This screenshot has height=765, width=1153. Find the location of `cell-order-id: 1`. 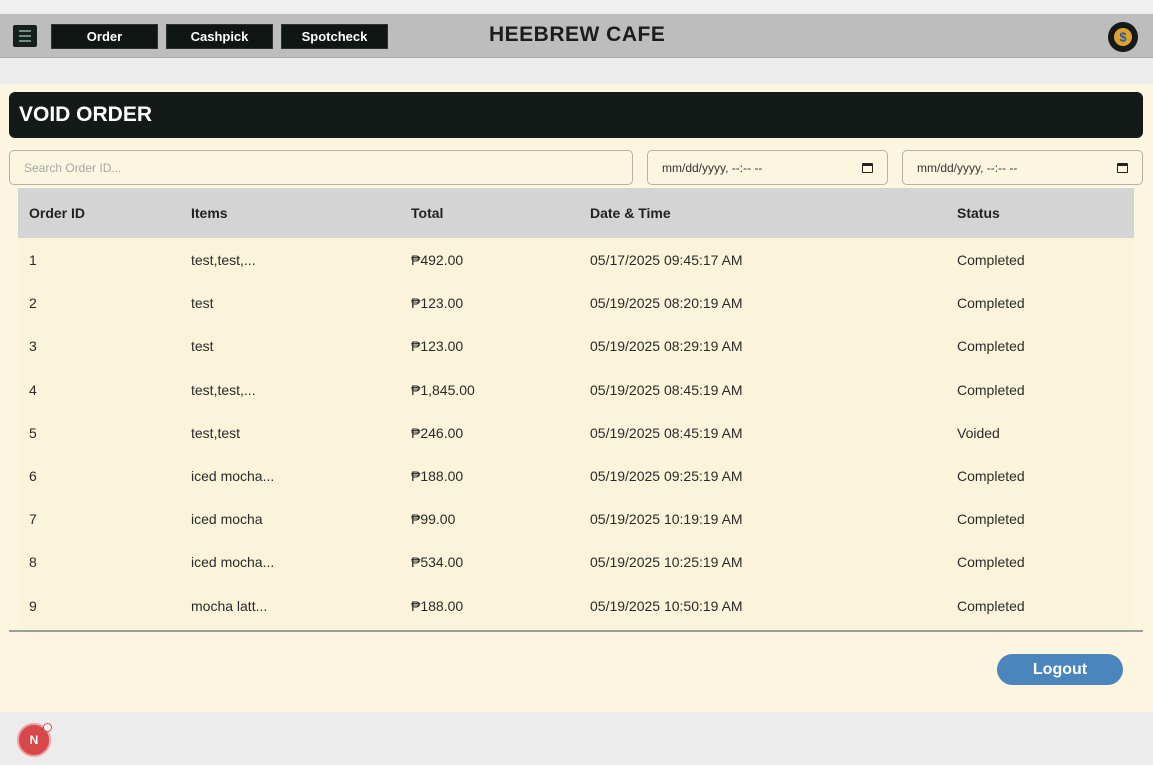

cell-order-id: 1 is located at coordinates (33, 260).